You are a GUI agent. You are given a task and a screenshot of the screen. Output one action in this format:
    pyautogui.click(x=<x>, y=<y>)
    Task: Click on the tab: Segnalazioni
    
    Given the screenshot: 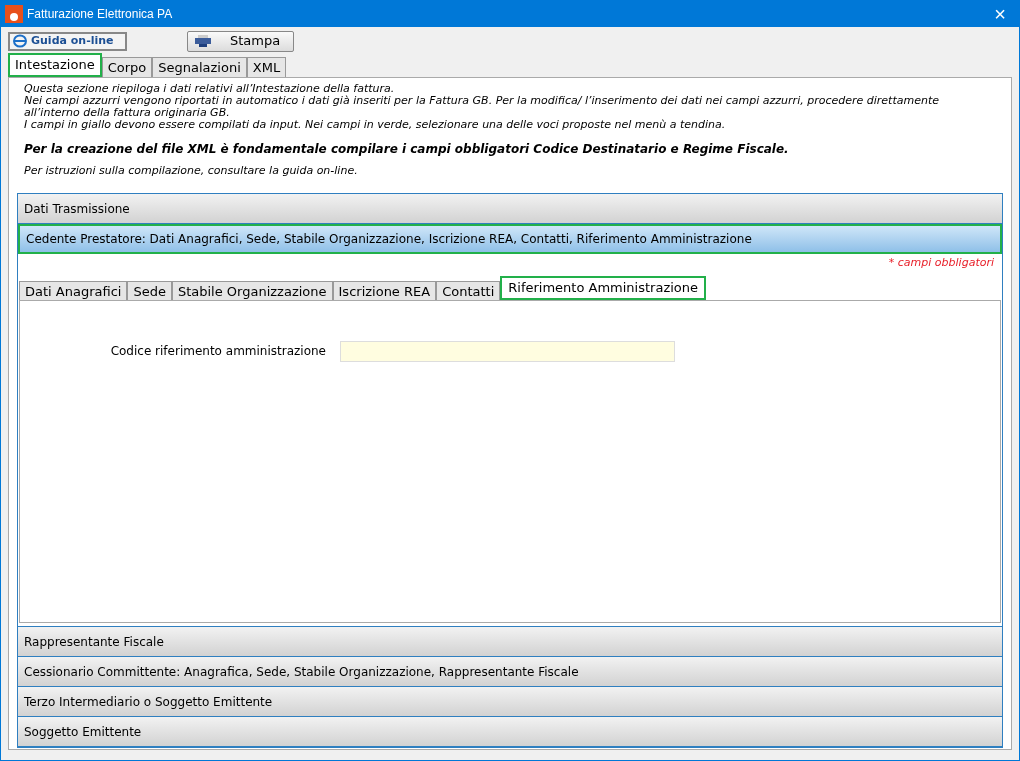 What is the action you would take?
    pyautogui.click(x=199, y=67)
    